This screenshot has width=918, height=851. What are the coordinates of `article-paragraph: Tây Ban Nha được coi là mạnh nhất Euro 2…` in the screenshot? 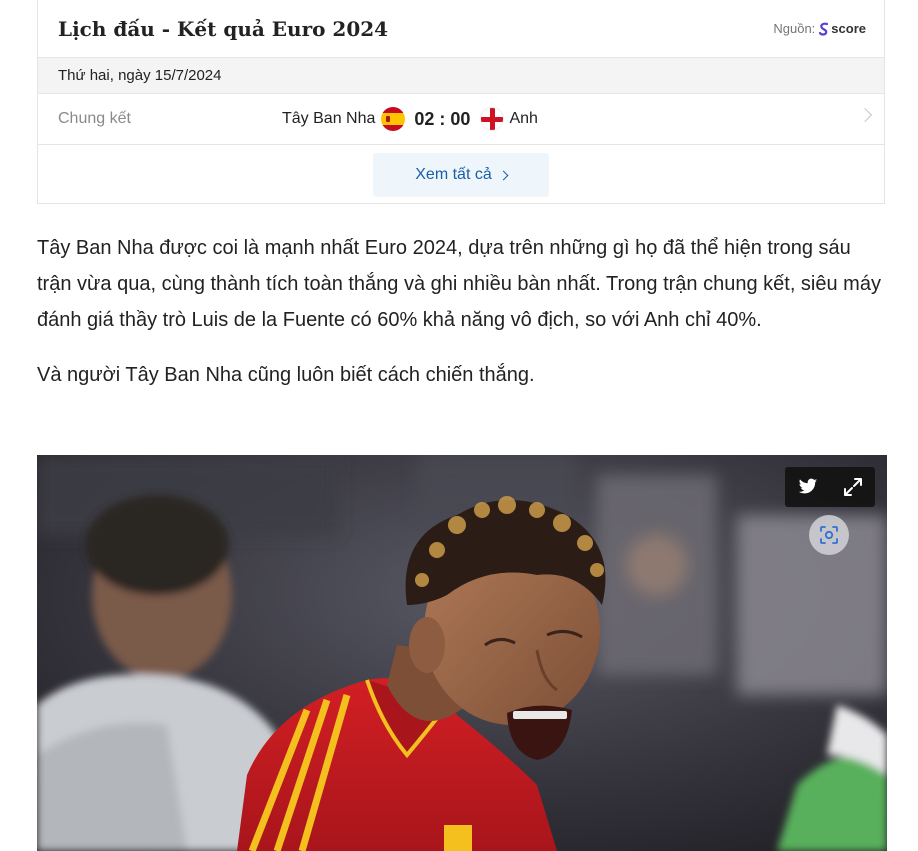 It's located at (459, 284).